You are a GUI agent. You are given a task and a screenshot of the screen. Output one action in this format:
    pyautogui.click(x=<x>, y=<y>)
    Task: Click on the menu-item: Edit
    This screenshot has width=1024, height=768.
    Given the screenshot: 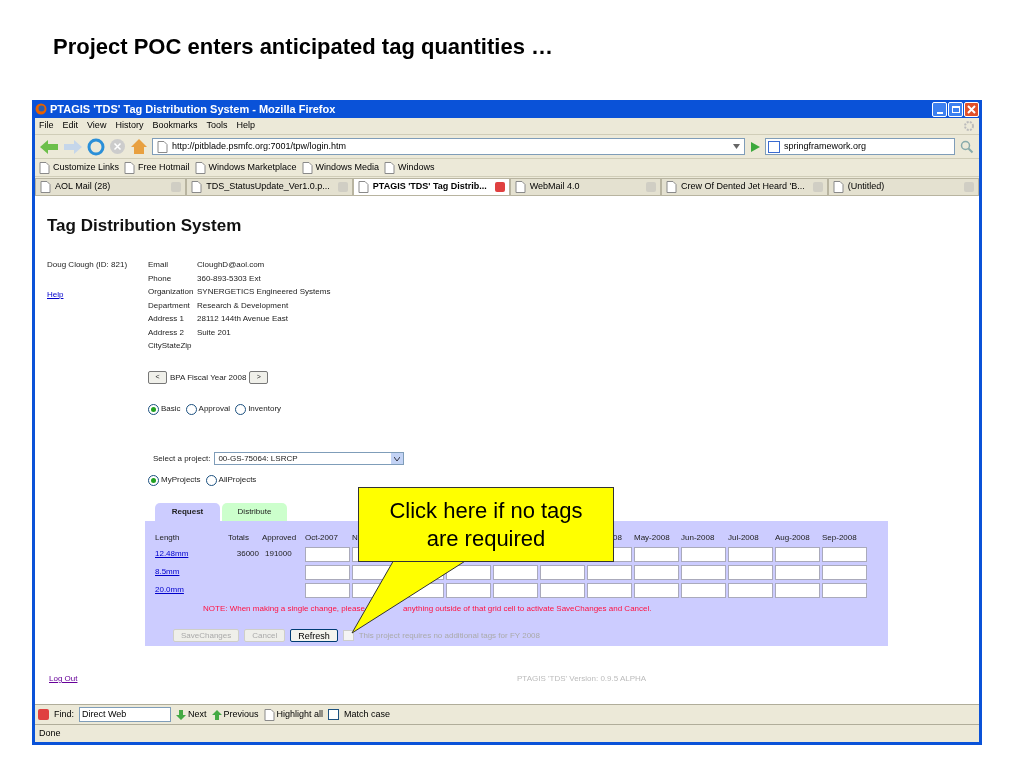 What is the action you would take?
    pyautogui.click(x=70, y=126)
    